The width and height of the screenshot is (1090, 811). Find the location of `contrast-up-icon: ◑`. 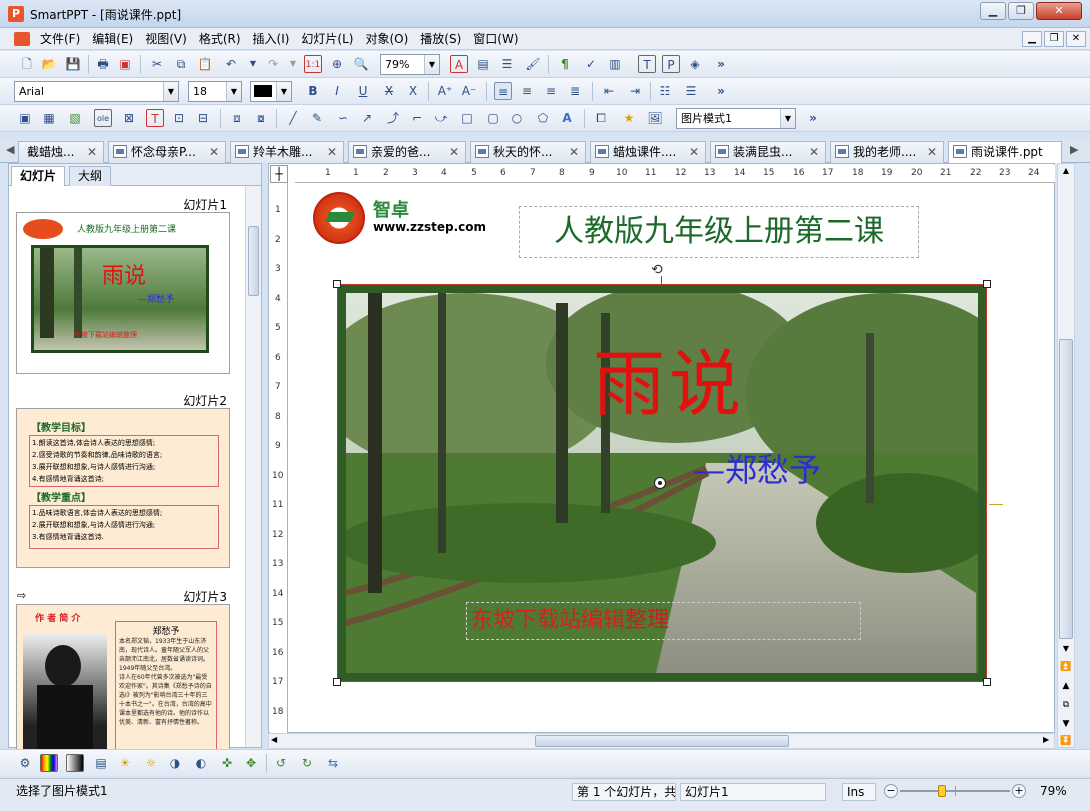

contrast-up-icon: ◑ is located at coordinates (175, 763).